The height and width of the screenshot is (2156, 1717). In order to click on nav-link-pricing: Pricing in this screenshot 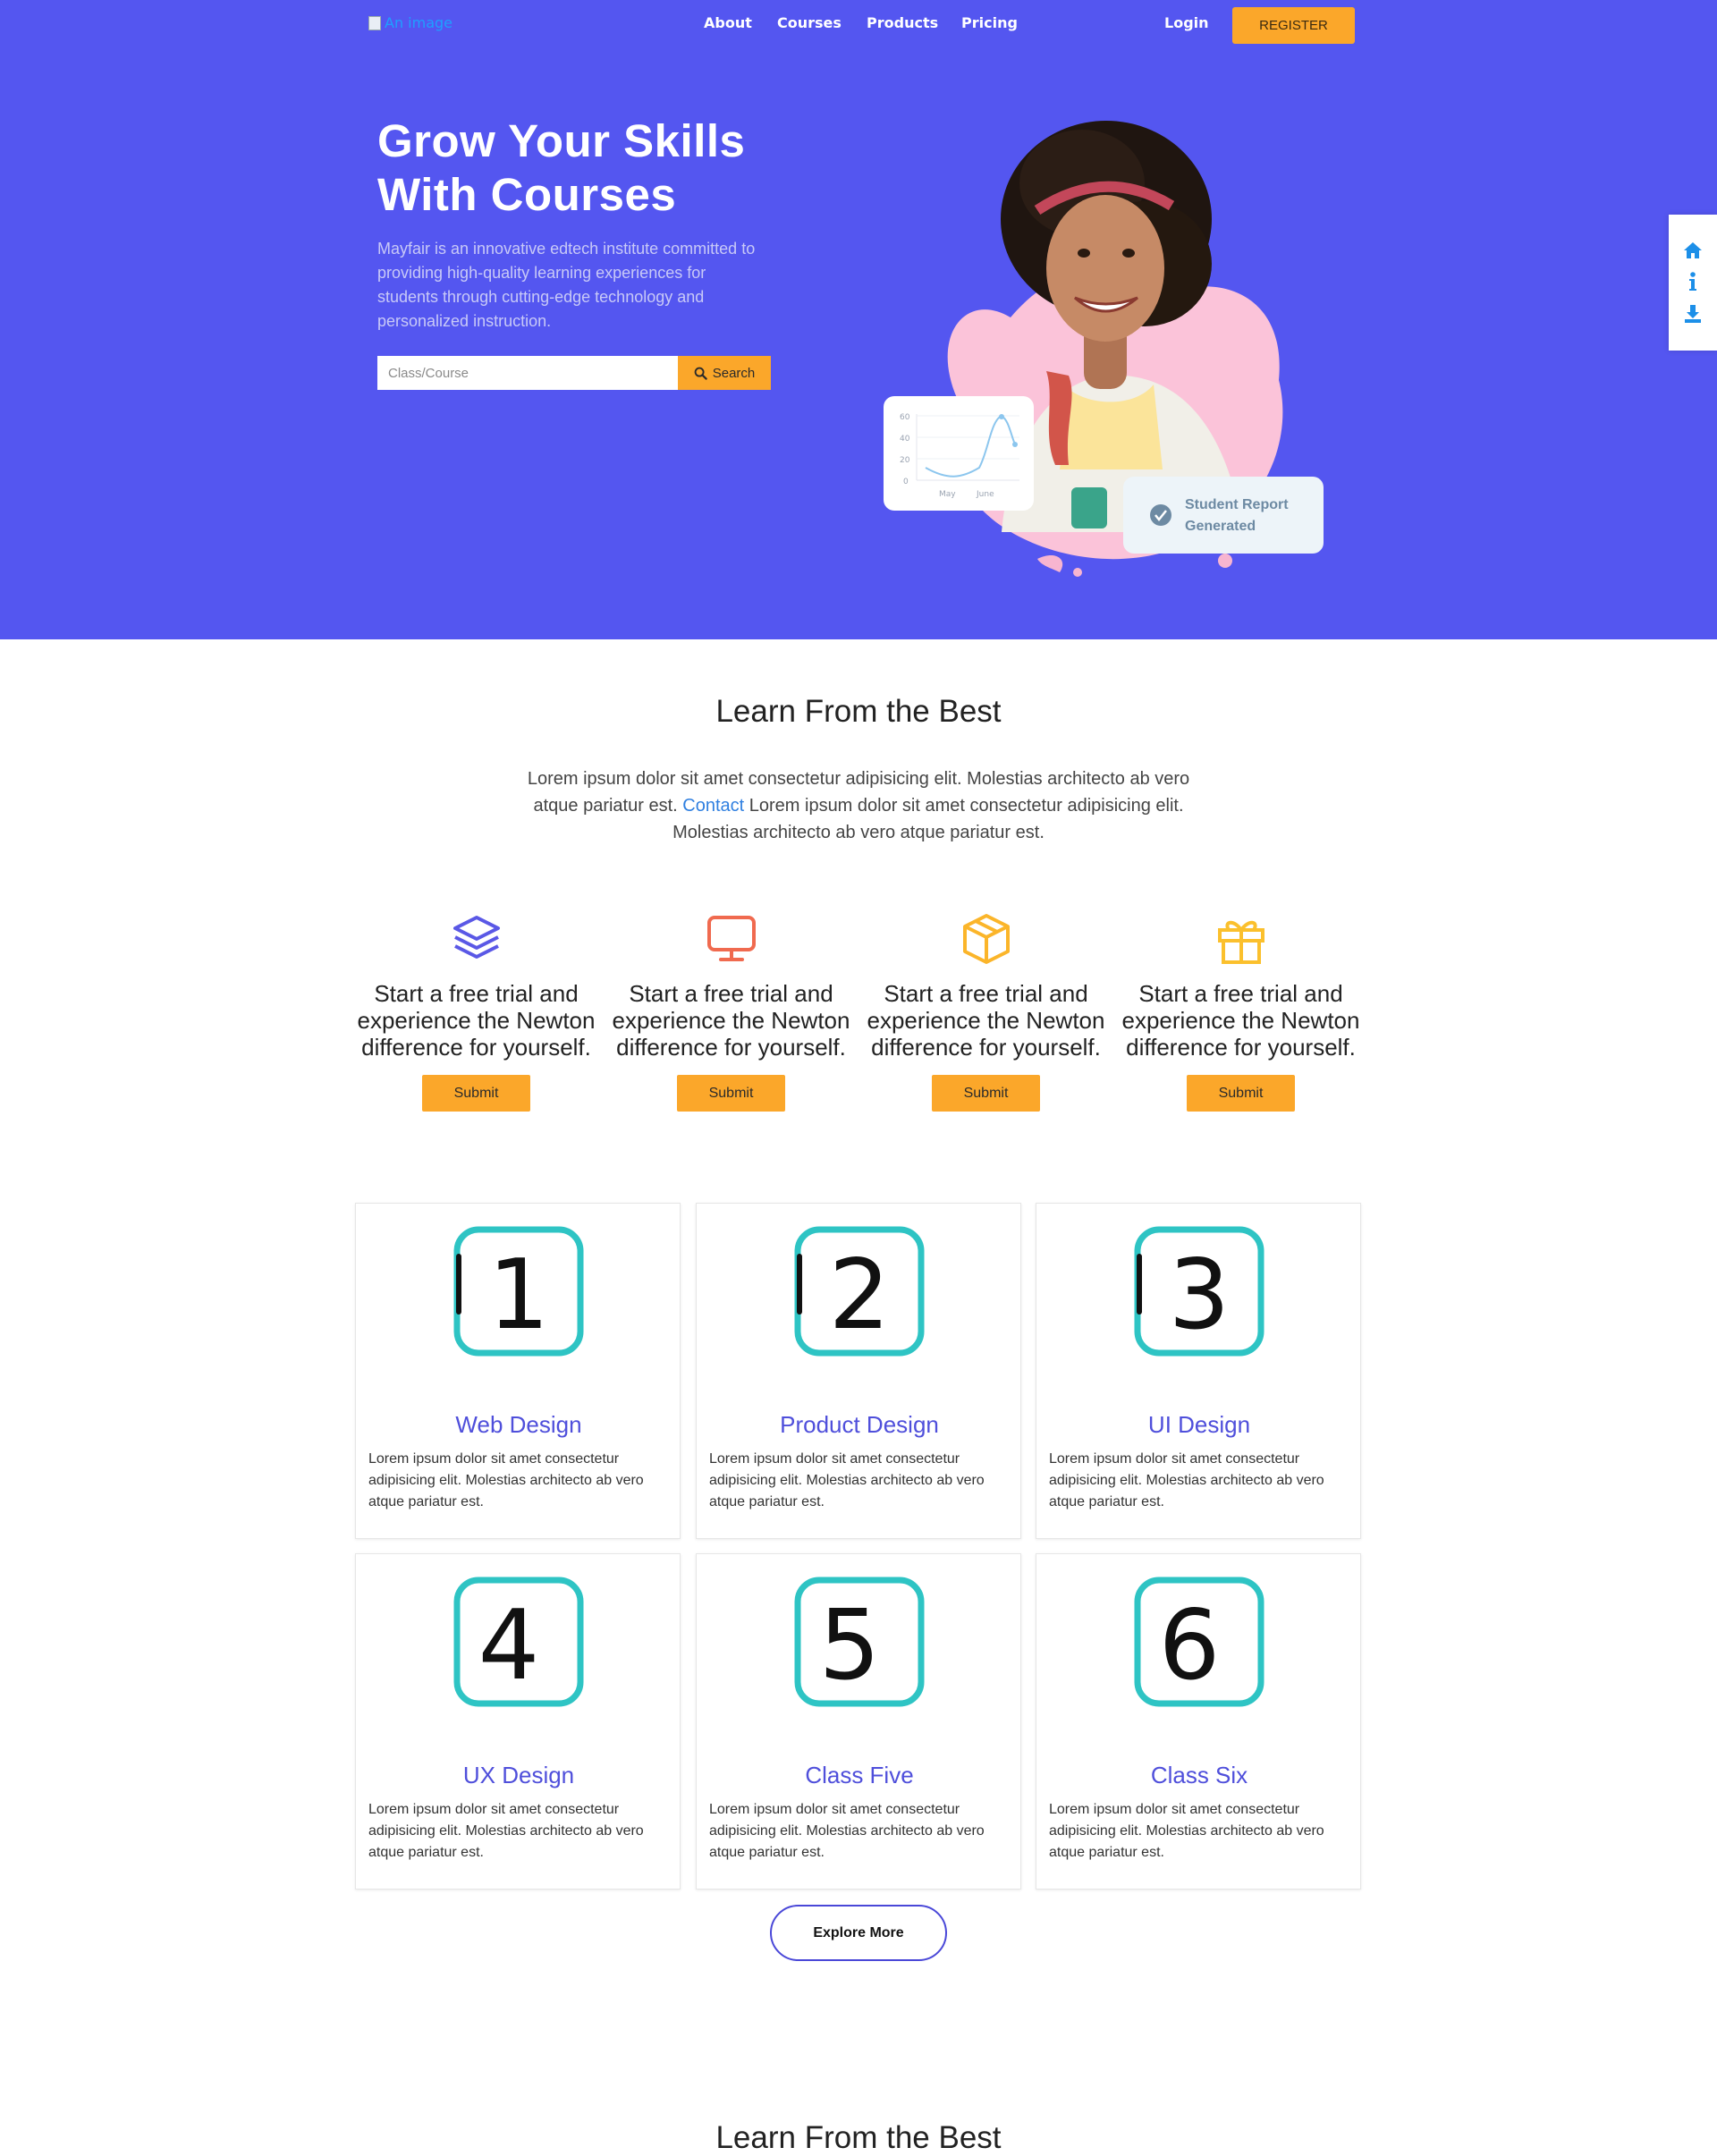, I will do `click(990, 23)`.